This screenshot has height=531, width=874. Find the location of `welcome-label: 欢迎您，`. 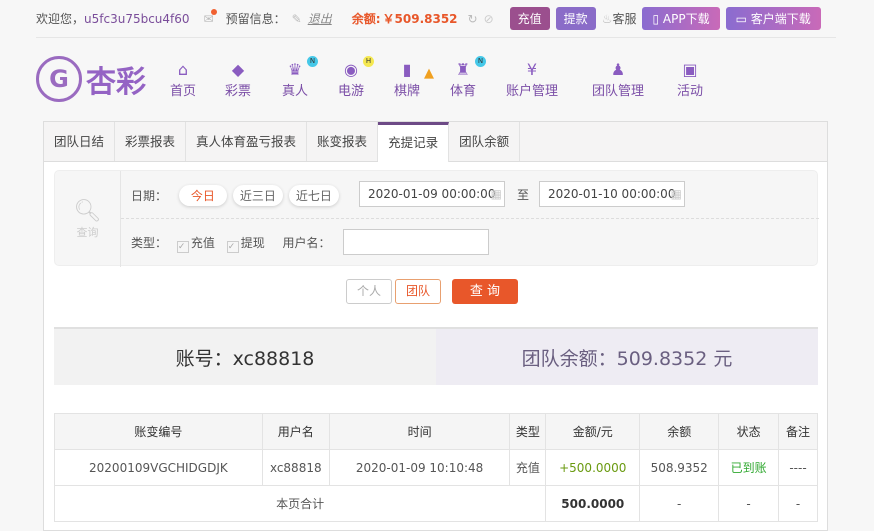

welcome-label: 欢迎您， is located at coordinates (60, 19).